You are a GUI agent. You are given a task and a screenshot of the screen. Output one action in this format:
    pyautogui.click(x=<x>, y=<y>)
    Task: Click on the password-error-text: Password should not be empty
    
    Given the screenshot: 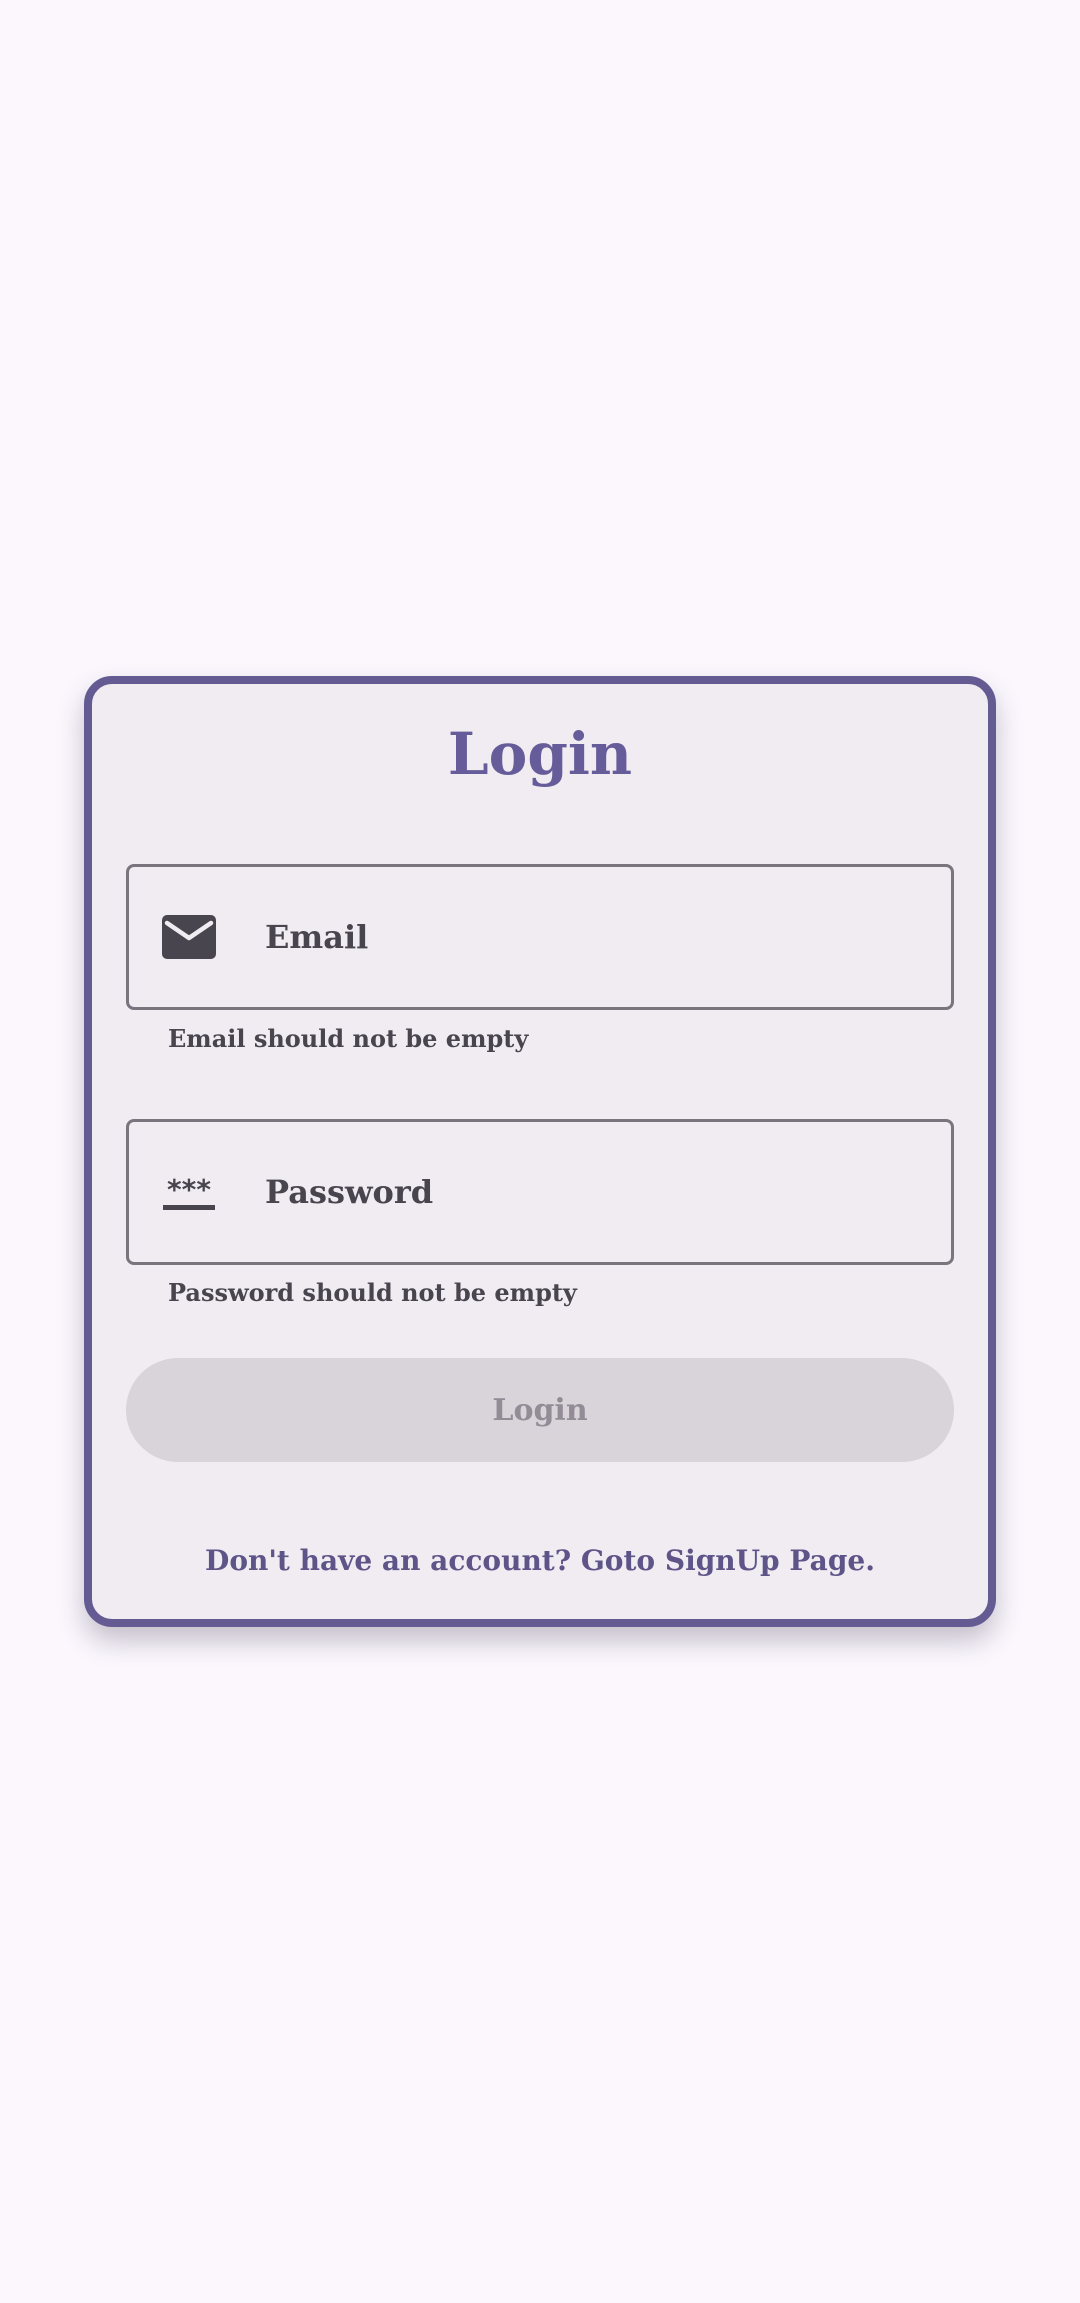 What is the action you would take?
    pyautogui.click(x=372, y=1292)
    